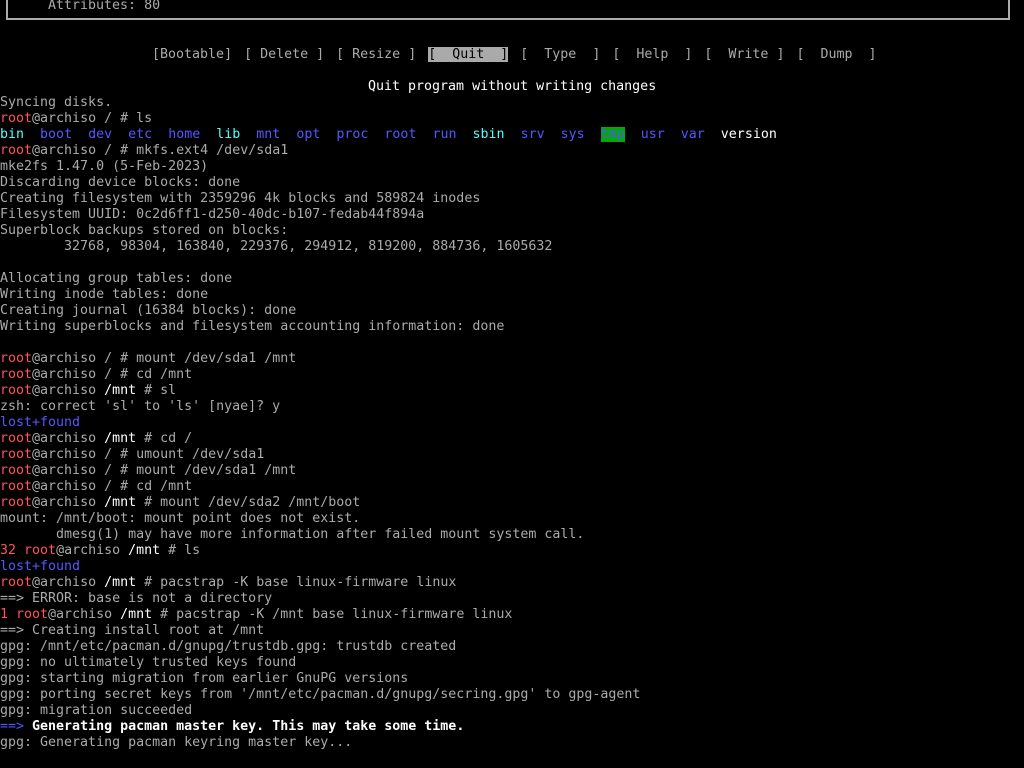  I want to click on ls-entry: usr, so click(652, 134).